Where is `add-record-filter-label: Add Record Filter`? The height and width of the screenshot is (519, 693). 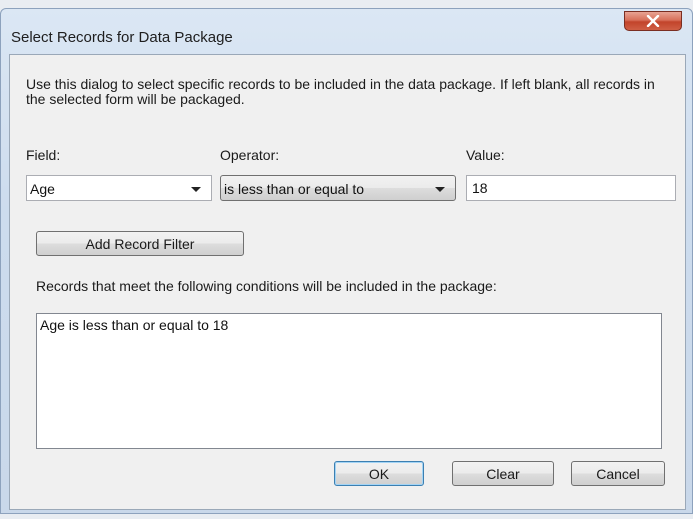 add-record-filter-label: Add Record Filter is located at coordinates (140, 243).